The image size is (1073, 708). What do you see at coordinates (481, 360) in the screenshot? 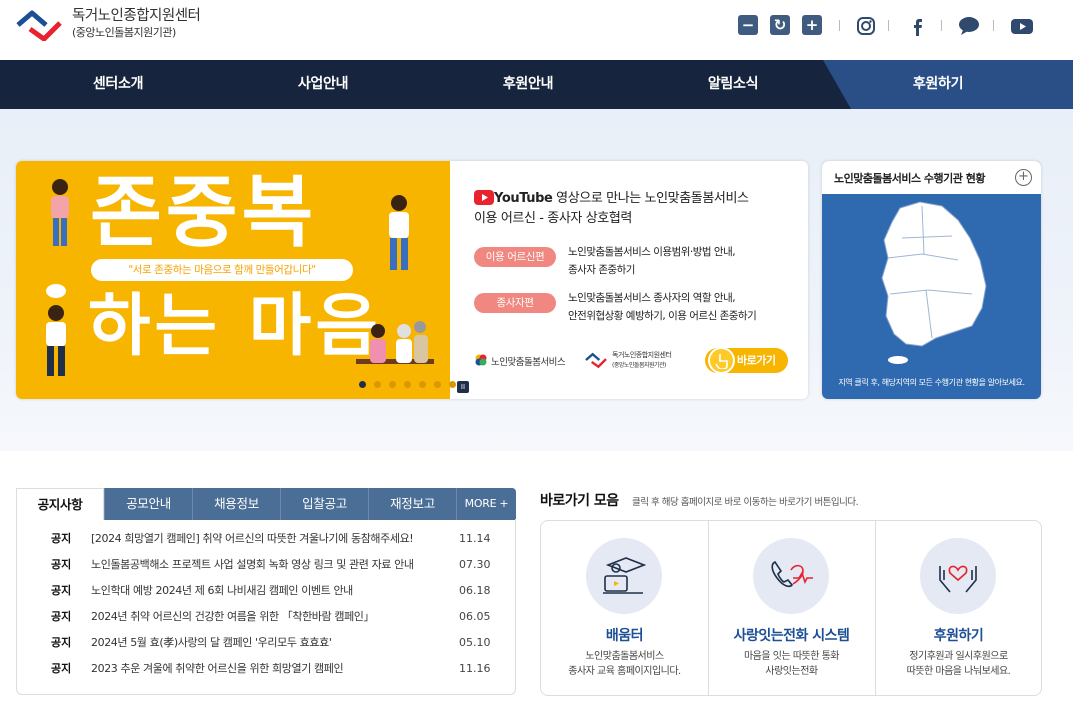
I see `care-service-logo-icon` at bounding box center [481, 360].